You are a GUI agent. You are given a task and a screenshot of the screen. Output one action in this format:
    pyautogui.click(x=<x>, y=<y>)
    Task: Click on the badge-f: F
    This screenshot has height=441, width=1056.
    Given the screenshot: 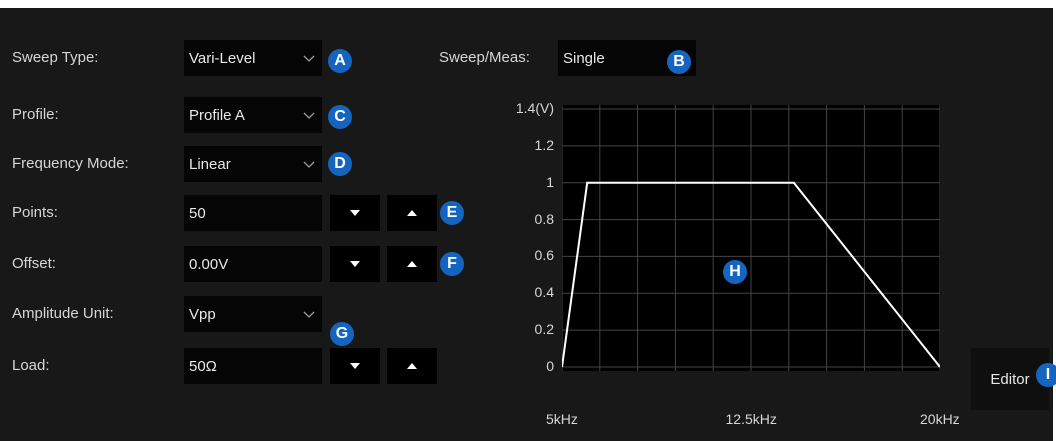 What is the action you would take?
    pyautogui.click(x=452, y=264)
    